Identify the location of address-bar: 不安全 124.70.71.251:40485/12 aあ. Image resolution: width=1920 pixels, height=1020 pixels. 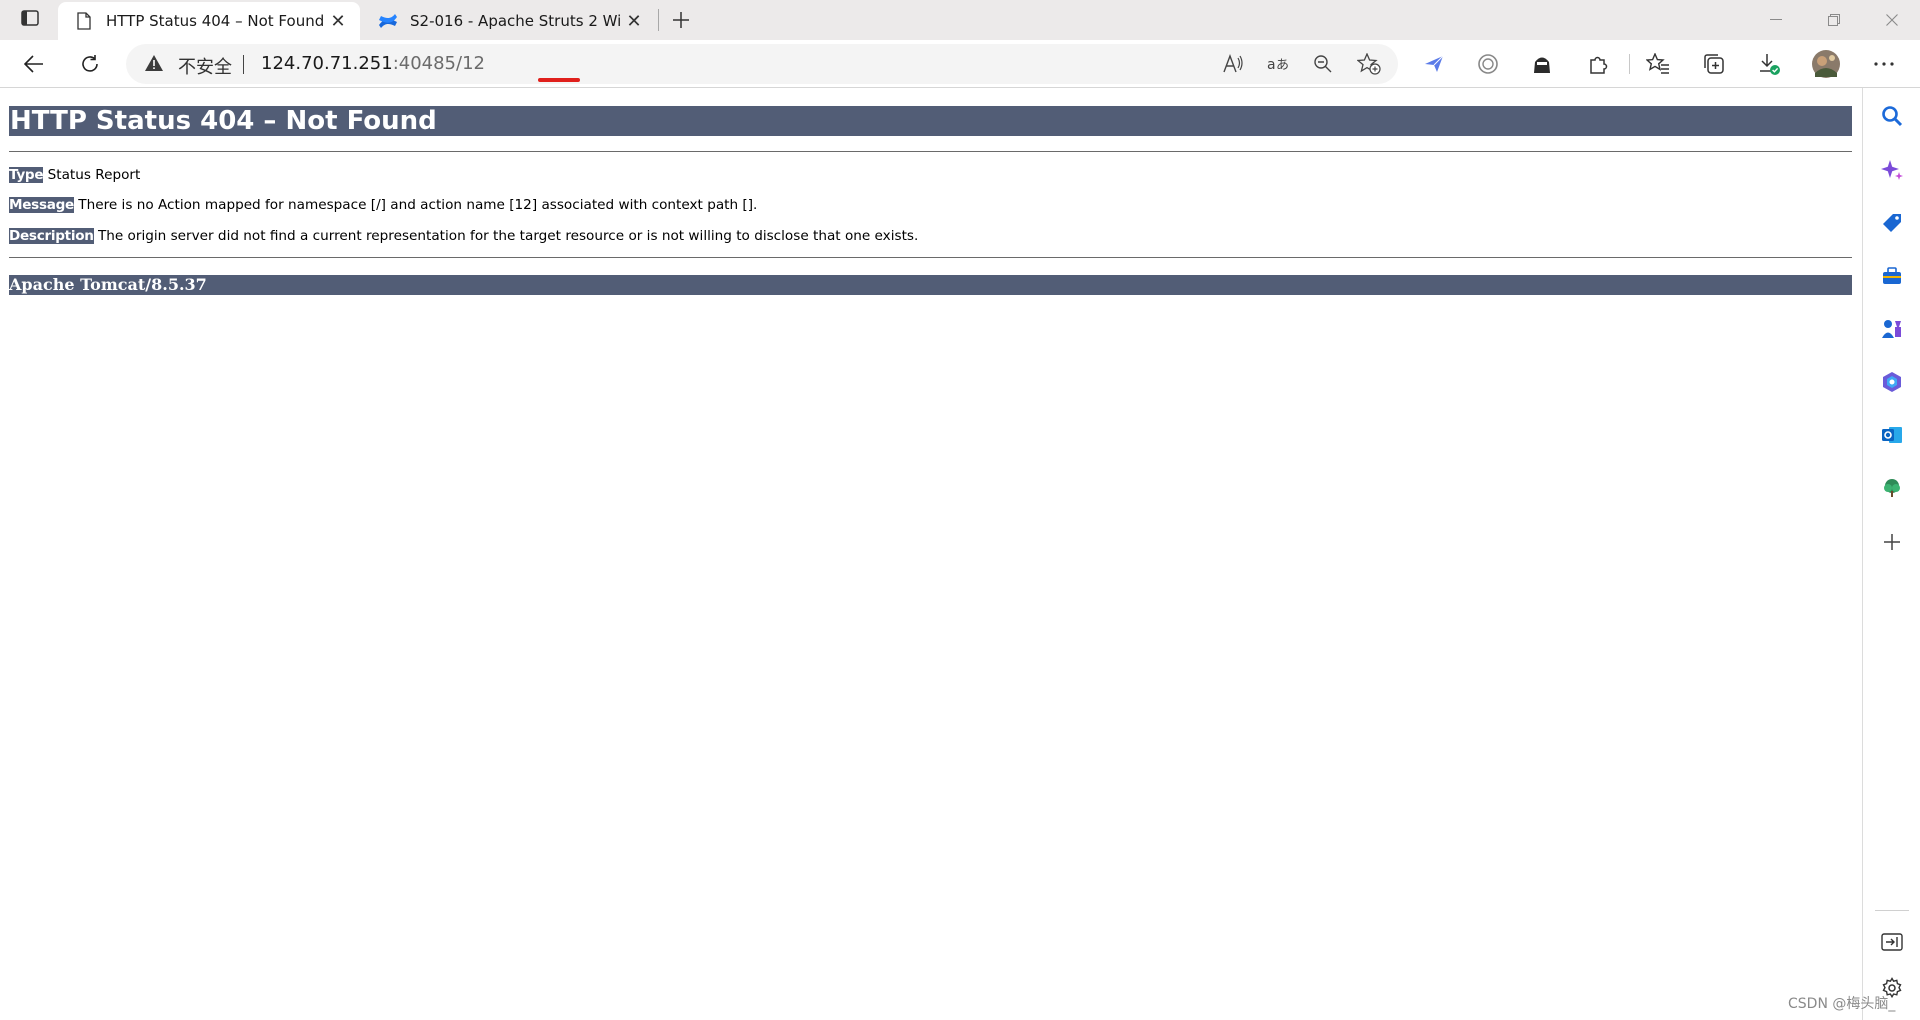
(762, 64).